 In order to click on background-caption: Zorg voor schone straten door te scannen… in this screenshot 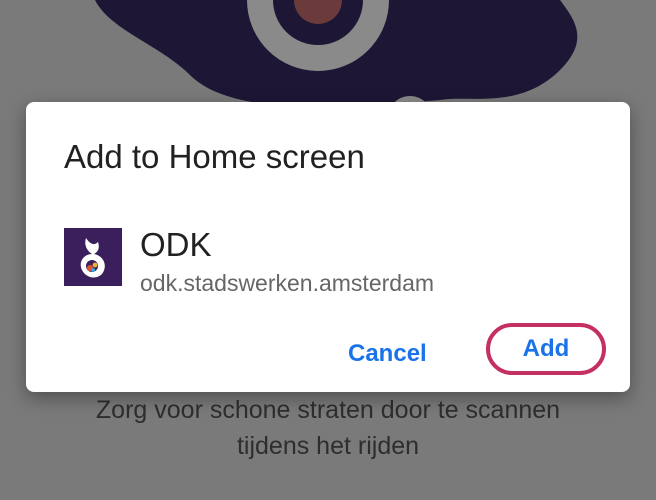, I will do `click(328, 428)`.